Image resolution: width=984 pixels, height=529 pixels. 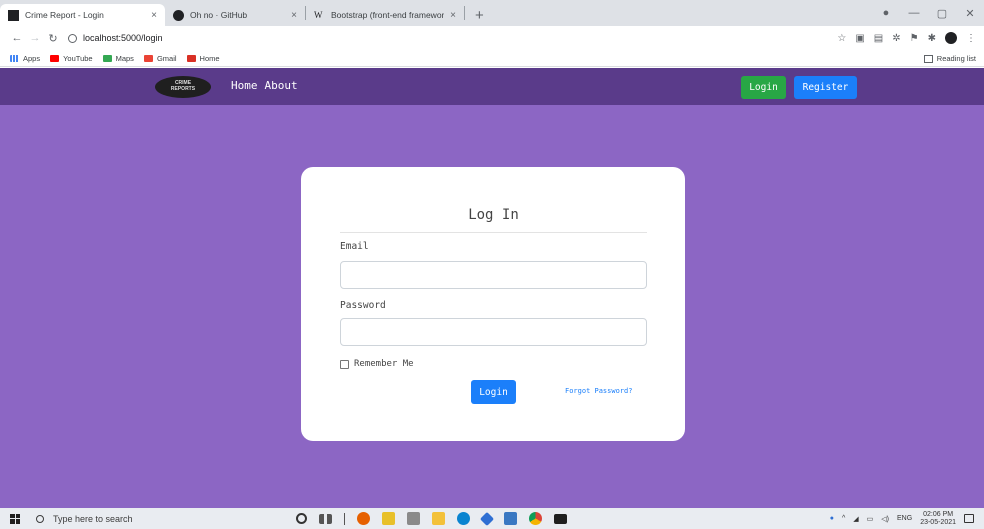 What do you see at coordinates (53, 38) in the screenshot?
I see `reload-icon: ↻` at bounding box center [53, 38].